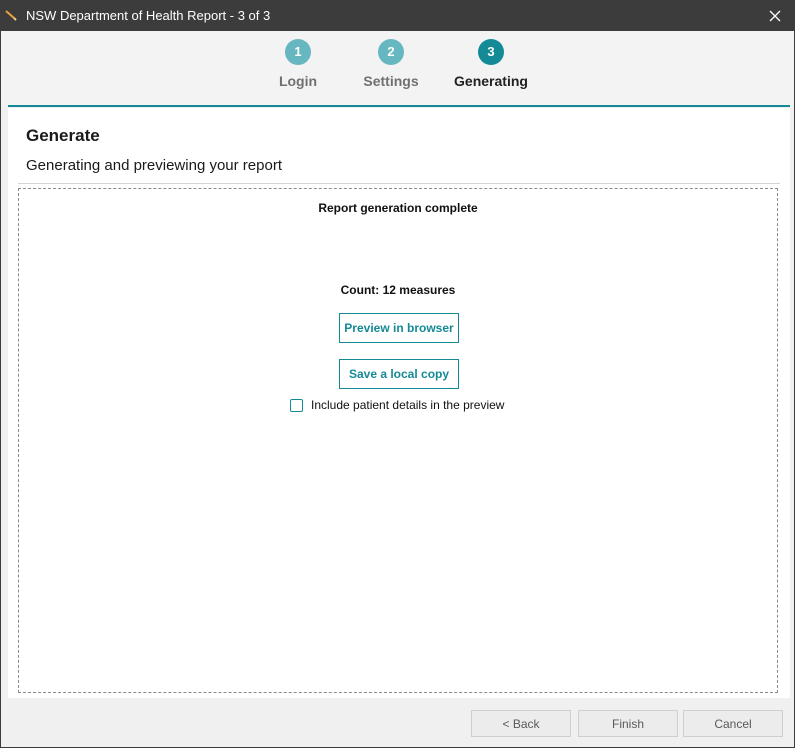  I want to click on save-local-copy-button: Save a local copy, so click(399, 374).